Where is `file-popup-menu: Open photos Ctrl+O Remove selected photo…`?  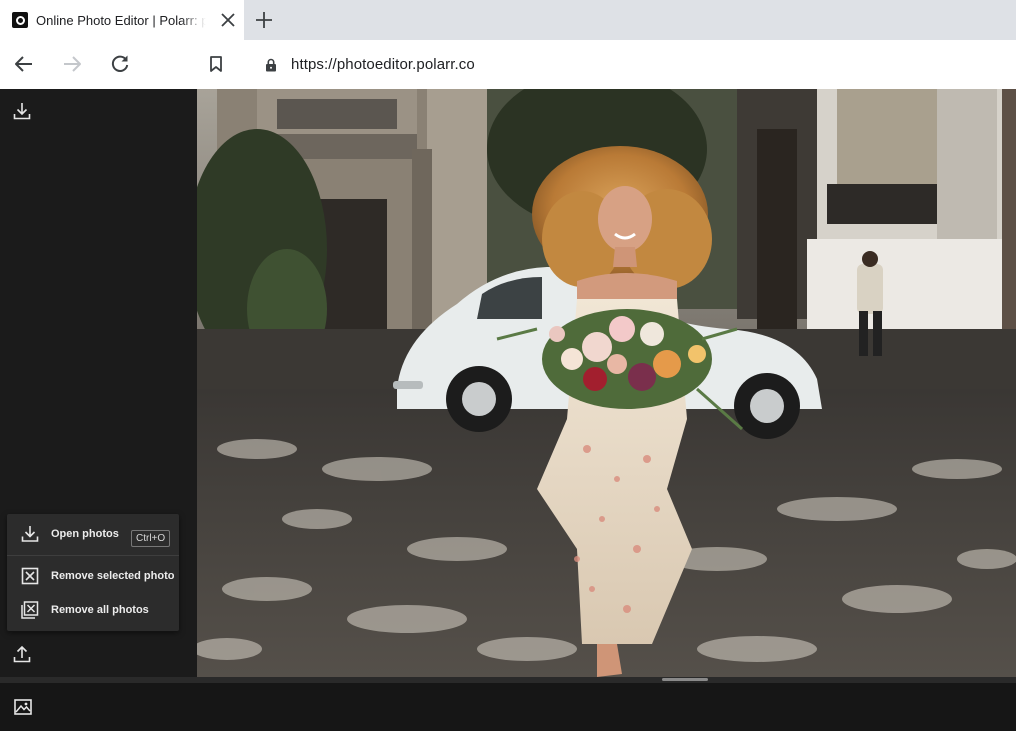 file-popup-menu: Open photos Ctrl+O Remove selected photo… is located at coordinates (93, 572).